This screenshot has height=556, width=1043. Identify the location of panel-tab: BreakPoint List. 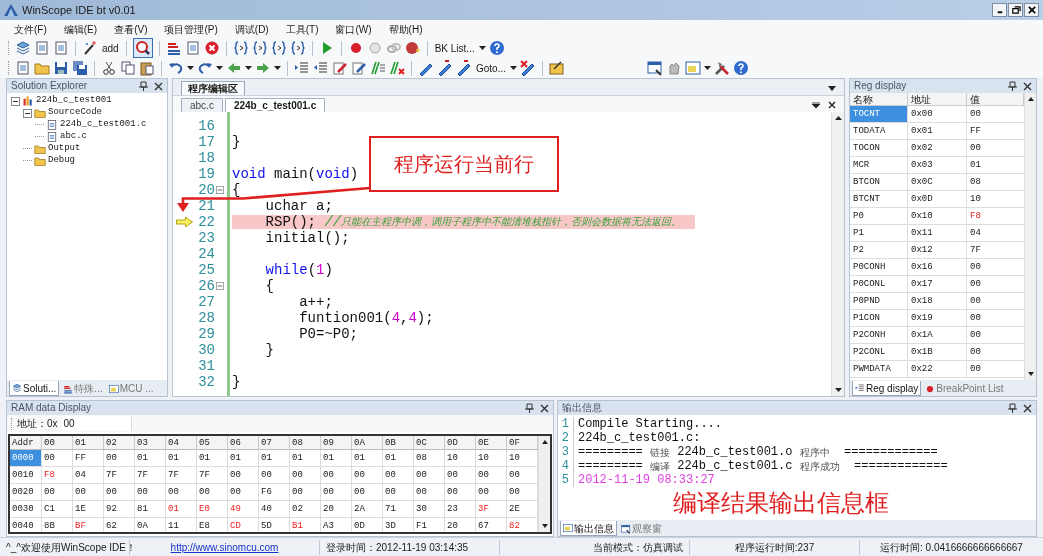
(964, 388).